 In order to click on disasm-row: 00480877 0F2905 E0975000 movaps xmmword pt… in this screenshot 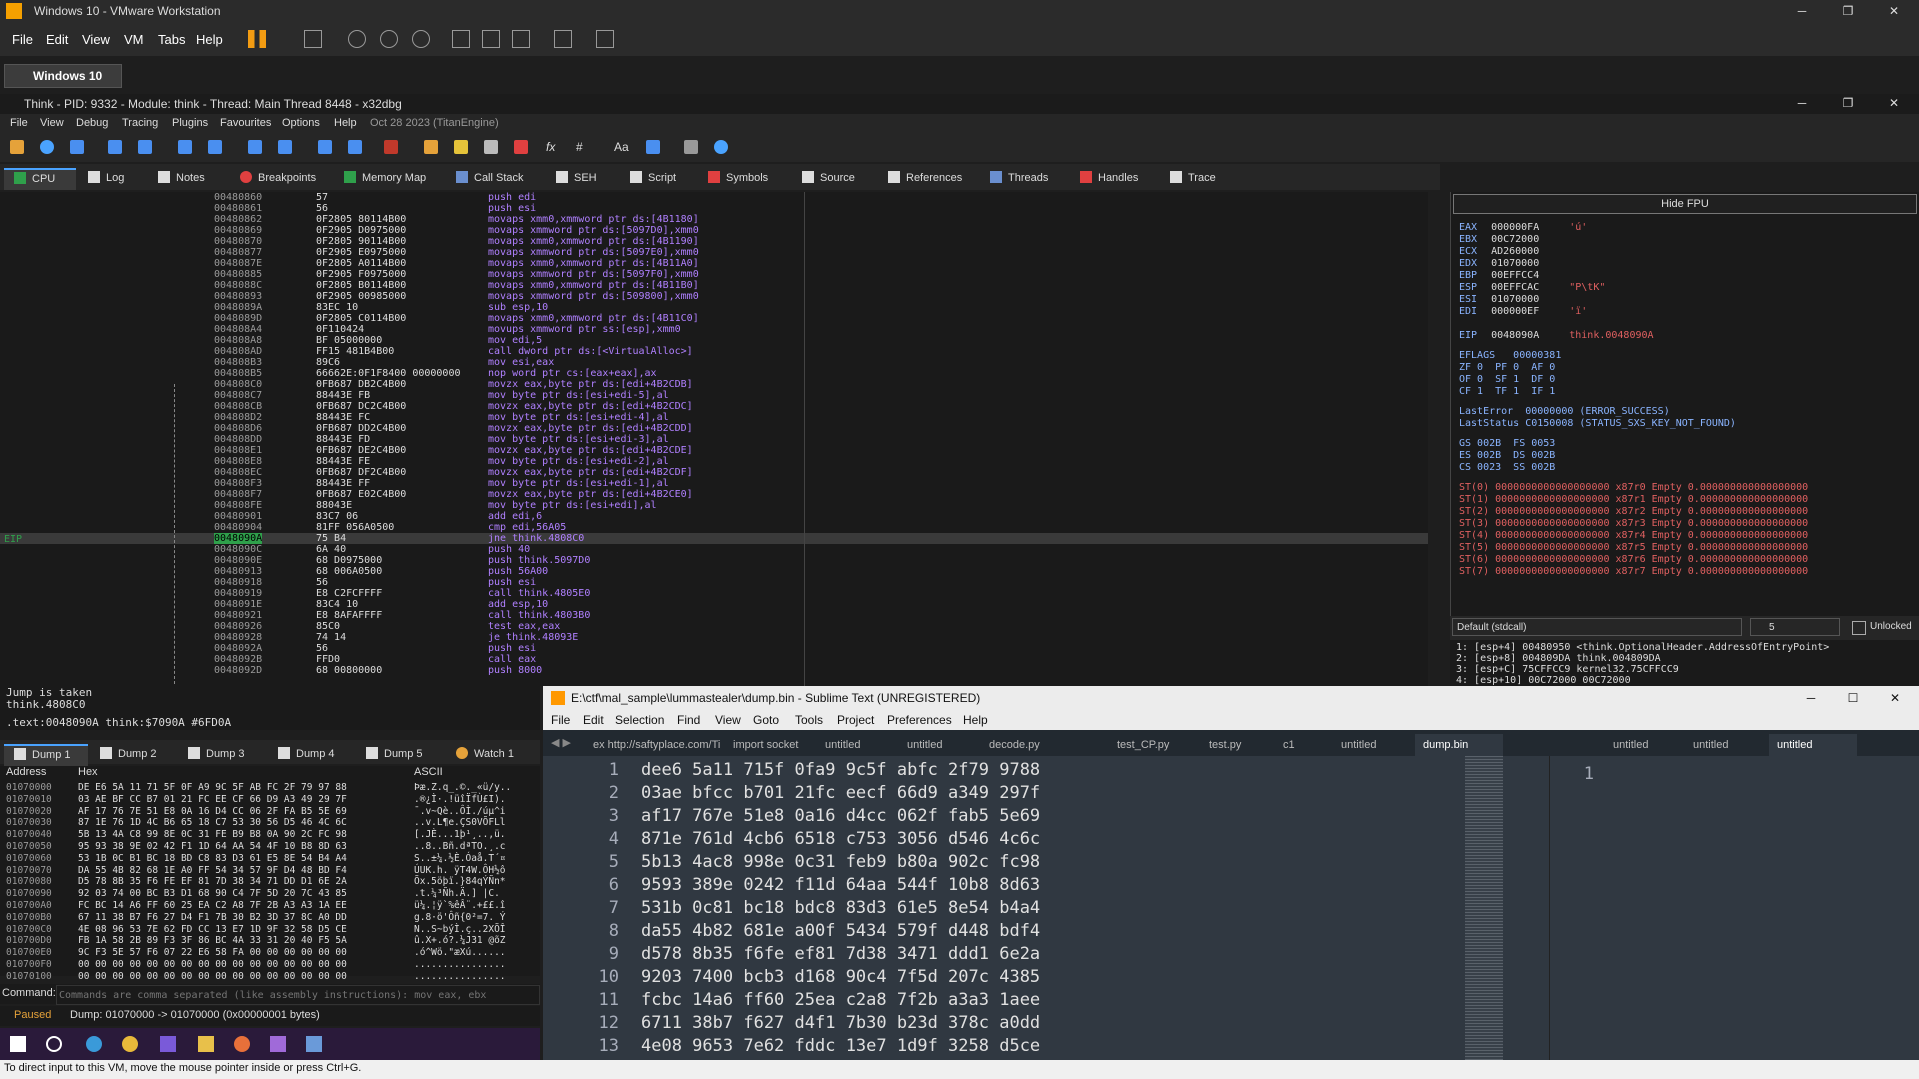, I will do `click(714, 252)`.